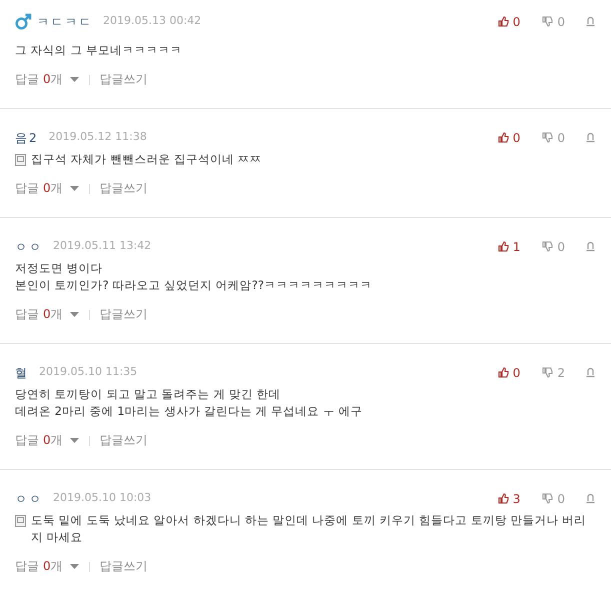 The image size is (611, 590). What do you see at coordinates (102, 246) in the screenshot?
I see `comment-date: 2019.05.11 13:42` at bounding box center [102, 246].